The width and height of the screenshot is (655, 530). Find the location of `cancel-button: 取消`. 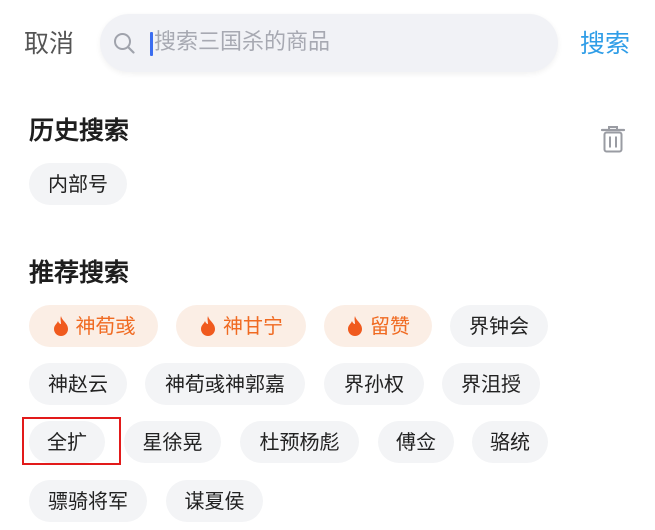

cancel-button: 取消 is located at coordinates (49, 44).